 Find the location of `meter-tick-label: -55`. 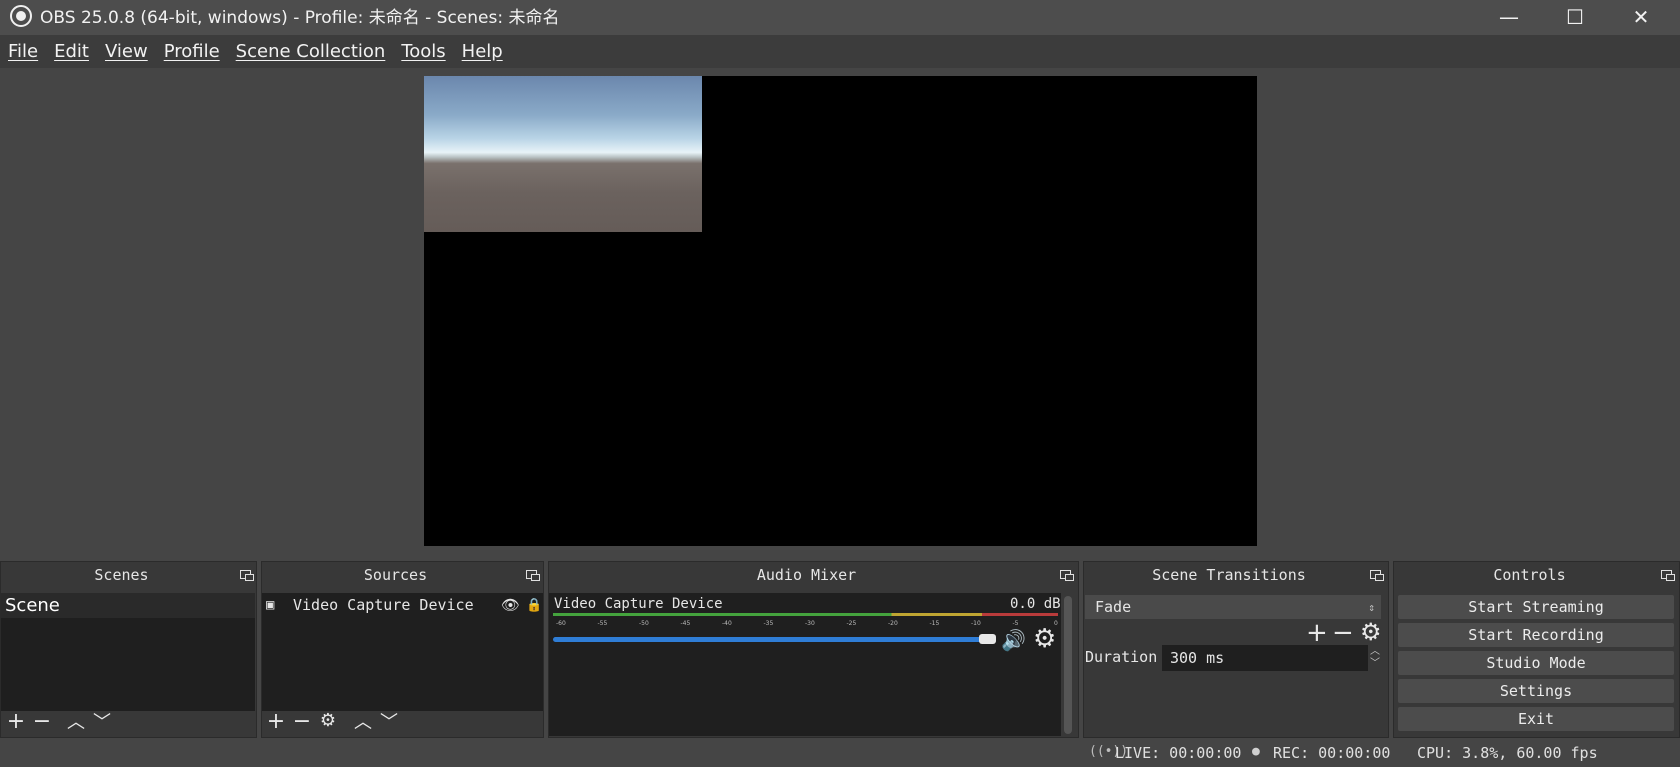

meter-tick-label: -55 is located at coordinates (602, 623).